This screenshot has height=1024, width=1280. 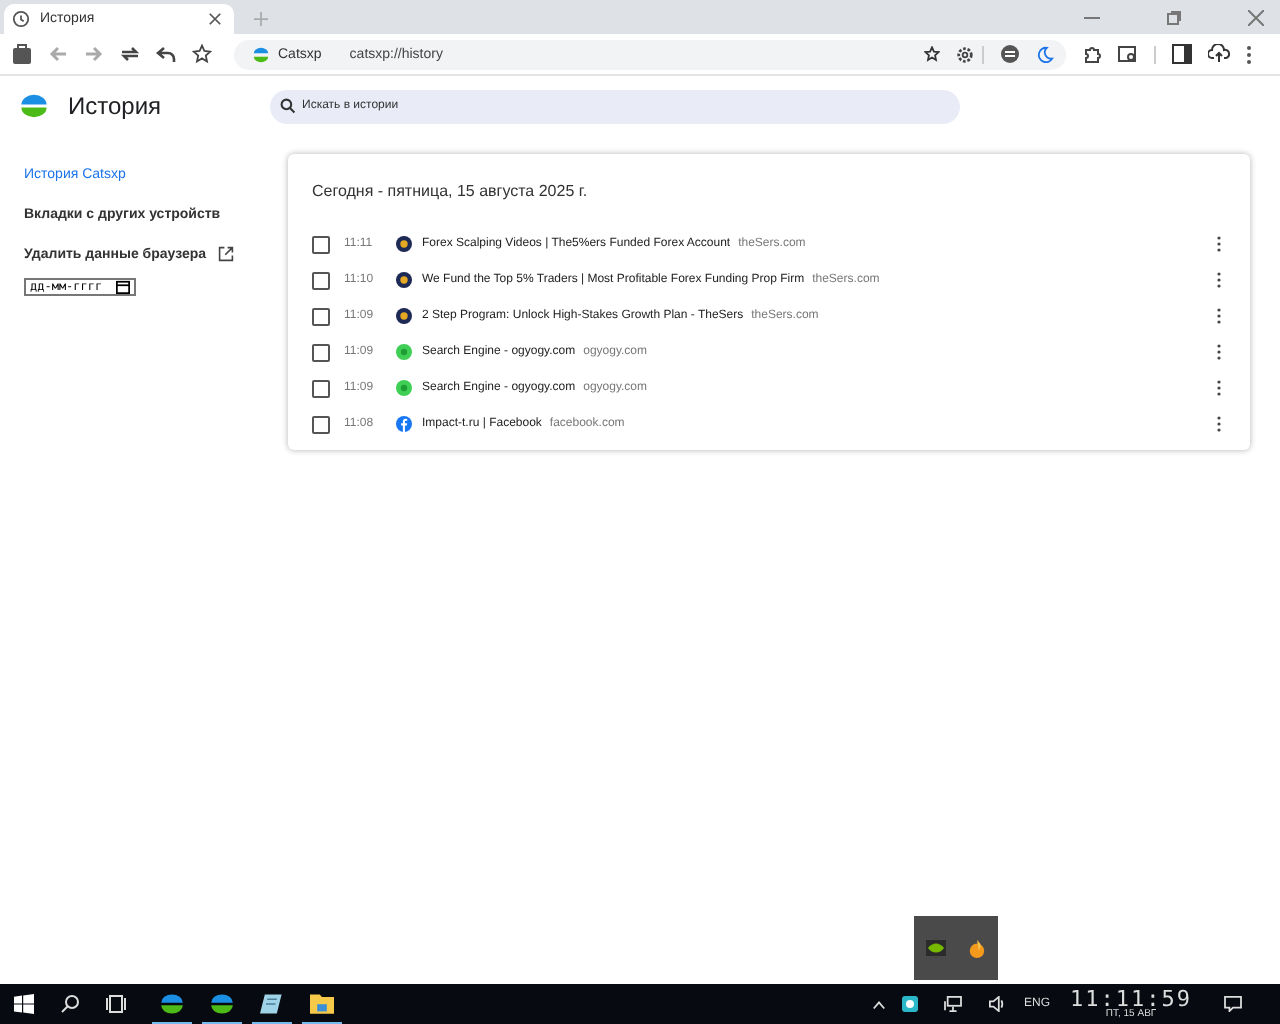 What do you see at coordinates (451, 193) in the screenshot?
I see `date-heading: Сегодня - пятница, 15 августа 2025 г.` at bounding box center [451, 193].